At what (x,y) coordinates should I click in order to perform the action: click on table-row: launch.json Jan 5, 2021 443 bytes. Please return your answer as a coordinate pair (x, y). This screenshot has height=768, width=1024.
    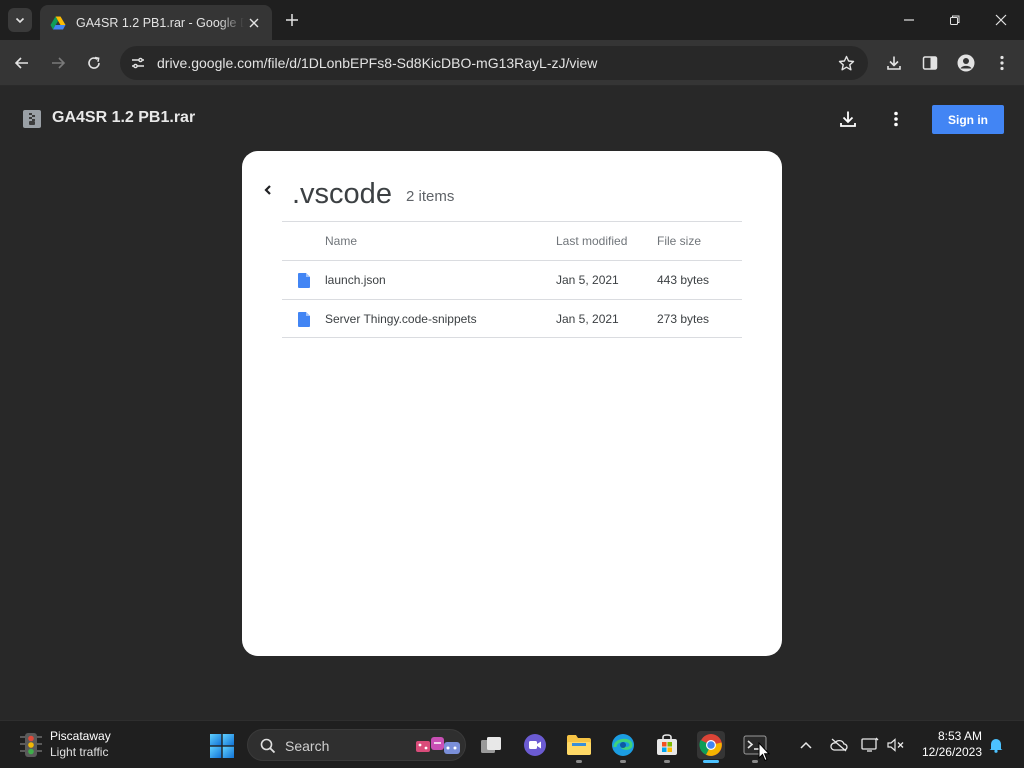
    Looking at the image, I should click on (512, 279).